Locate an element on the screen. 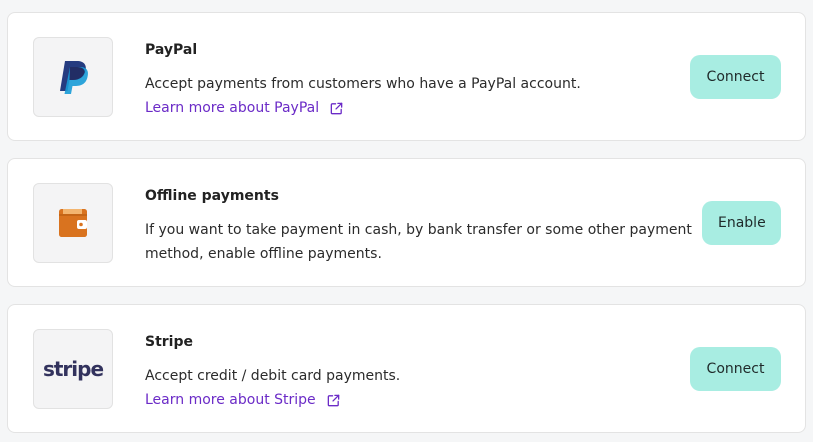 This screenshot has width=813, height=442. paypal-title: PayPal is located at coordinates (171, 50).